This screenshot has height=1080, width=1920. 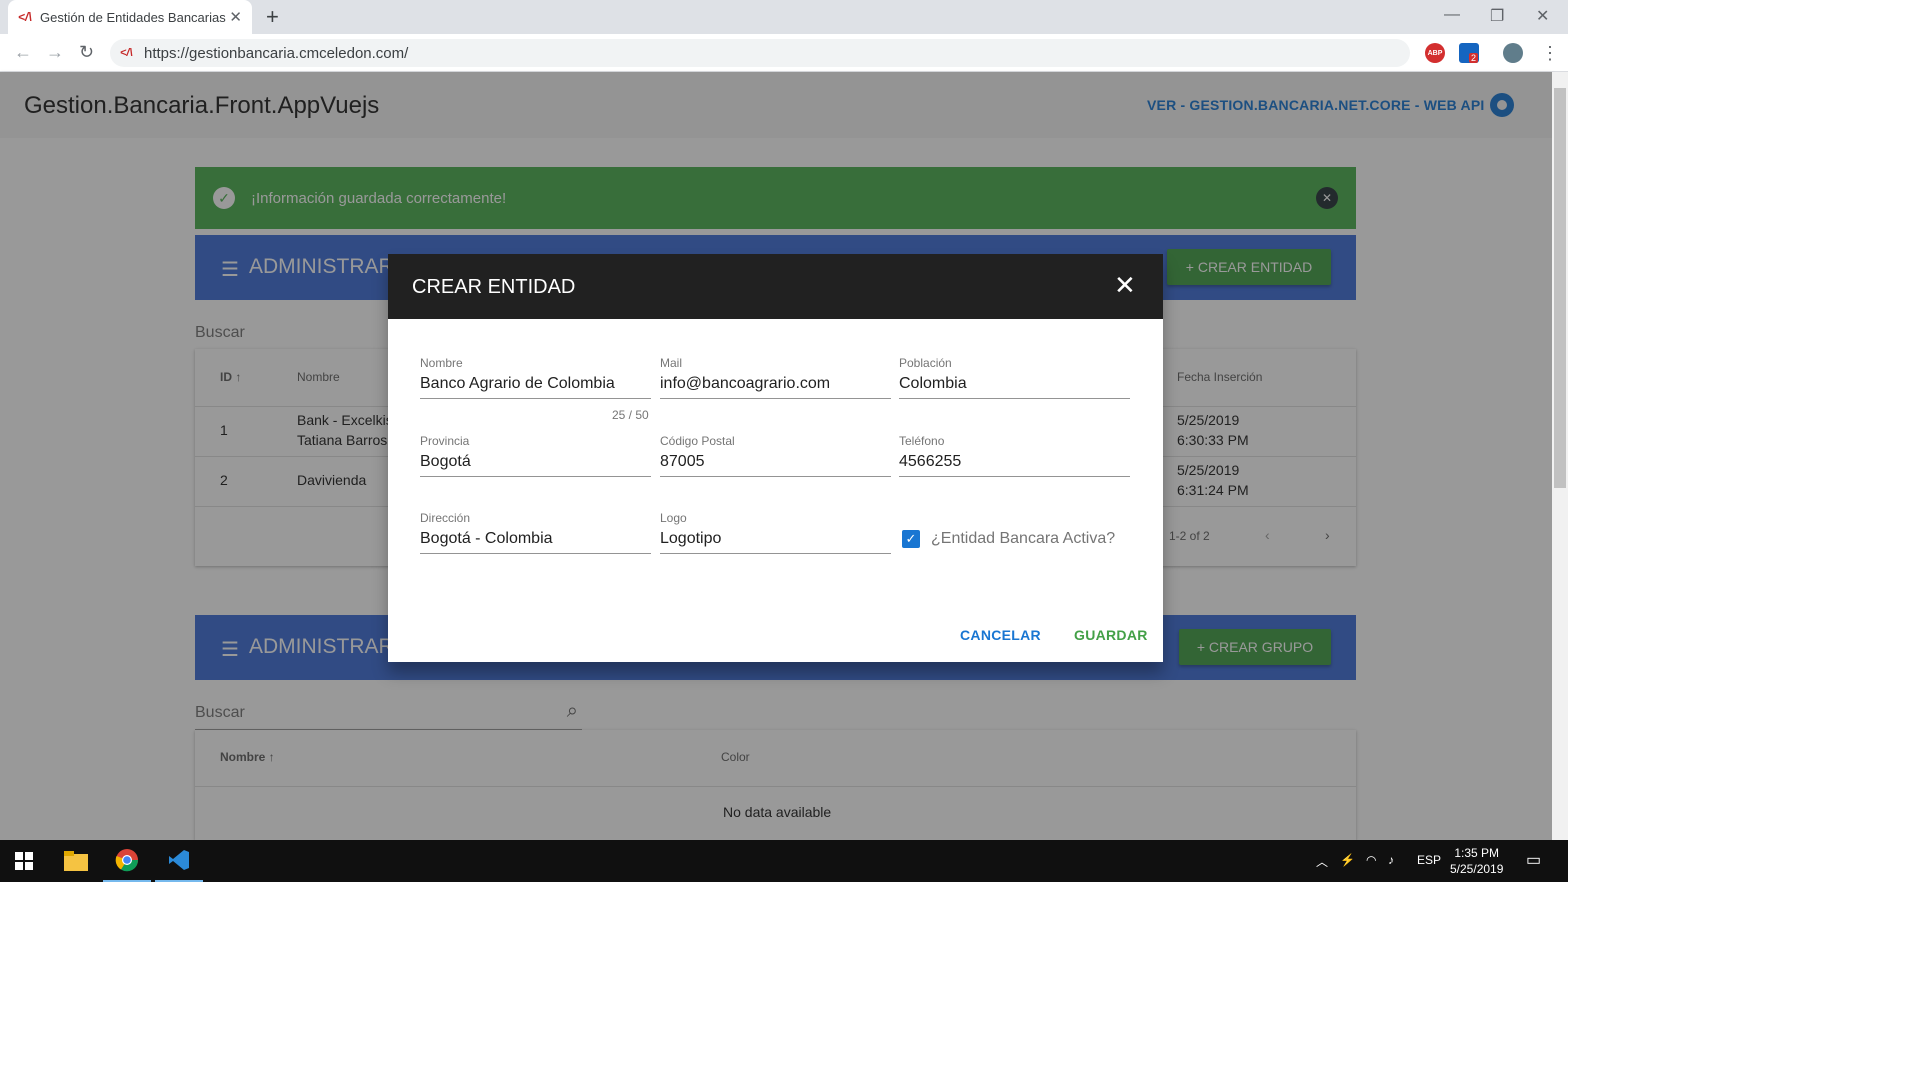 What do you see at coordinates (630, 415) in the screenshot?
I see `nombre-char-counter: 25 / 50` at bounding box center [630, 415].